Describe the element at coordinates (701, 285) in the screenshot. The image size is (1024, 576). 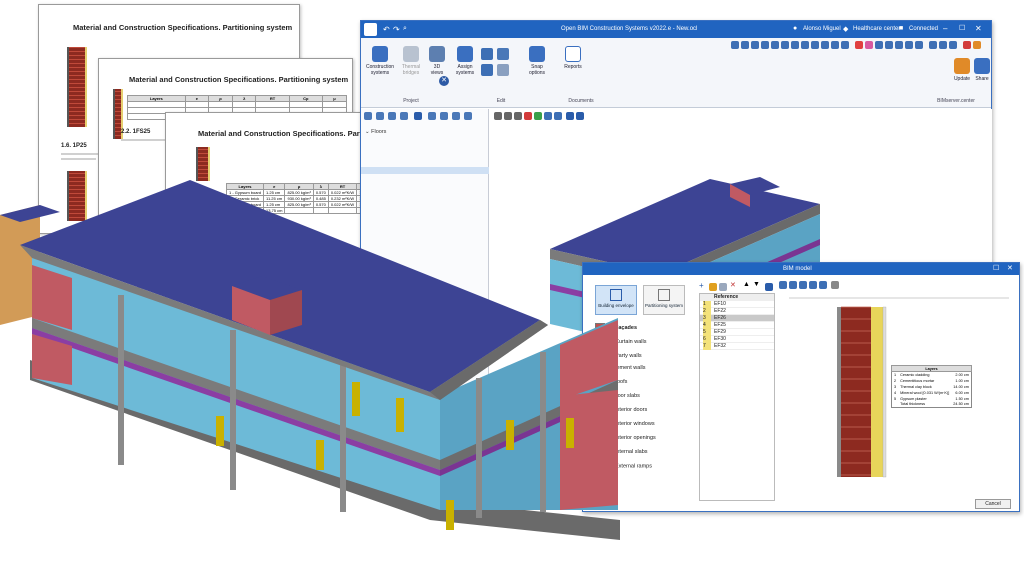
I see `add-icon: +` at that location.